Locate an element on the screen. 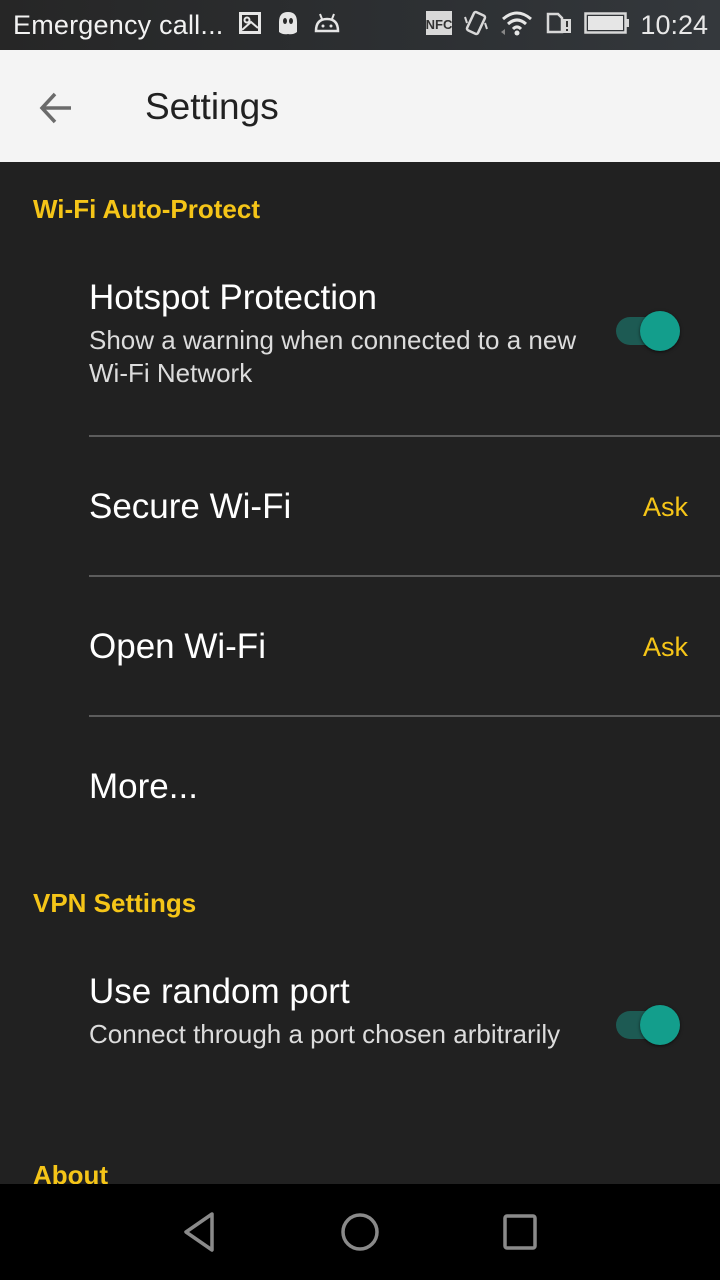  nav-back-button is located at coordinates (200, 1232).